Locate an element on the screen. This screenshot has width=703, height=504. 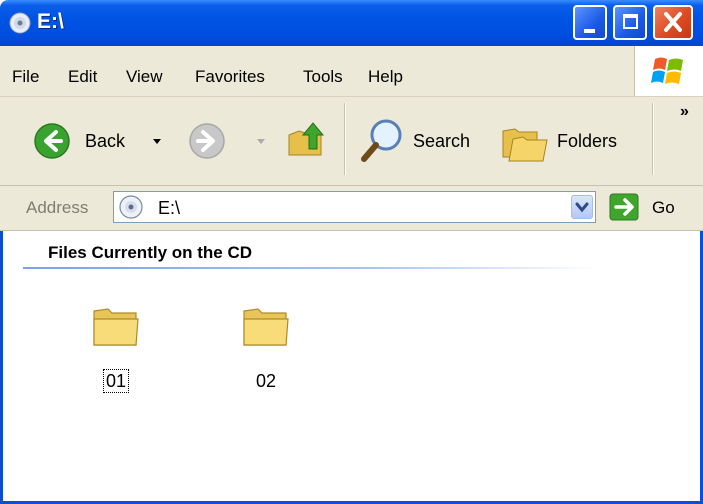
menu-edit: Edit is located at coordinates (82, 77).